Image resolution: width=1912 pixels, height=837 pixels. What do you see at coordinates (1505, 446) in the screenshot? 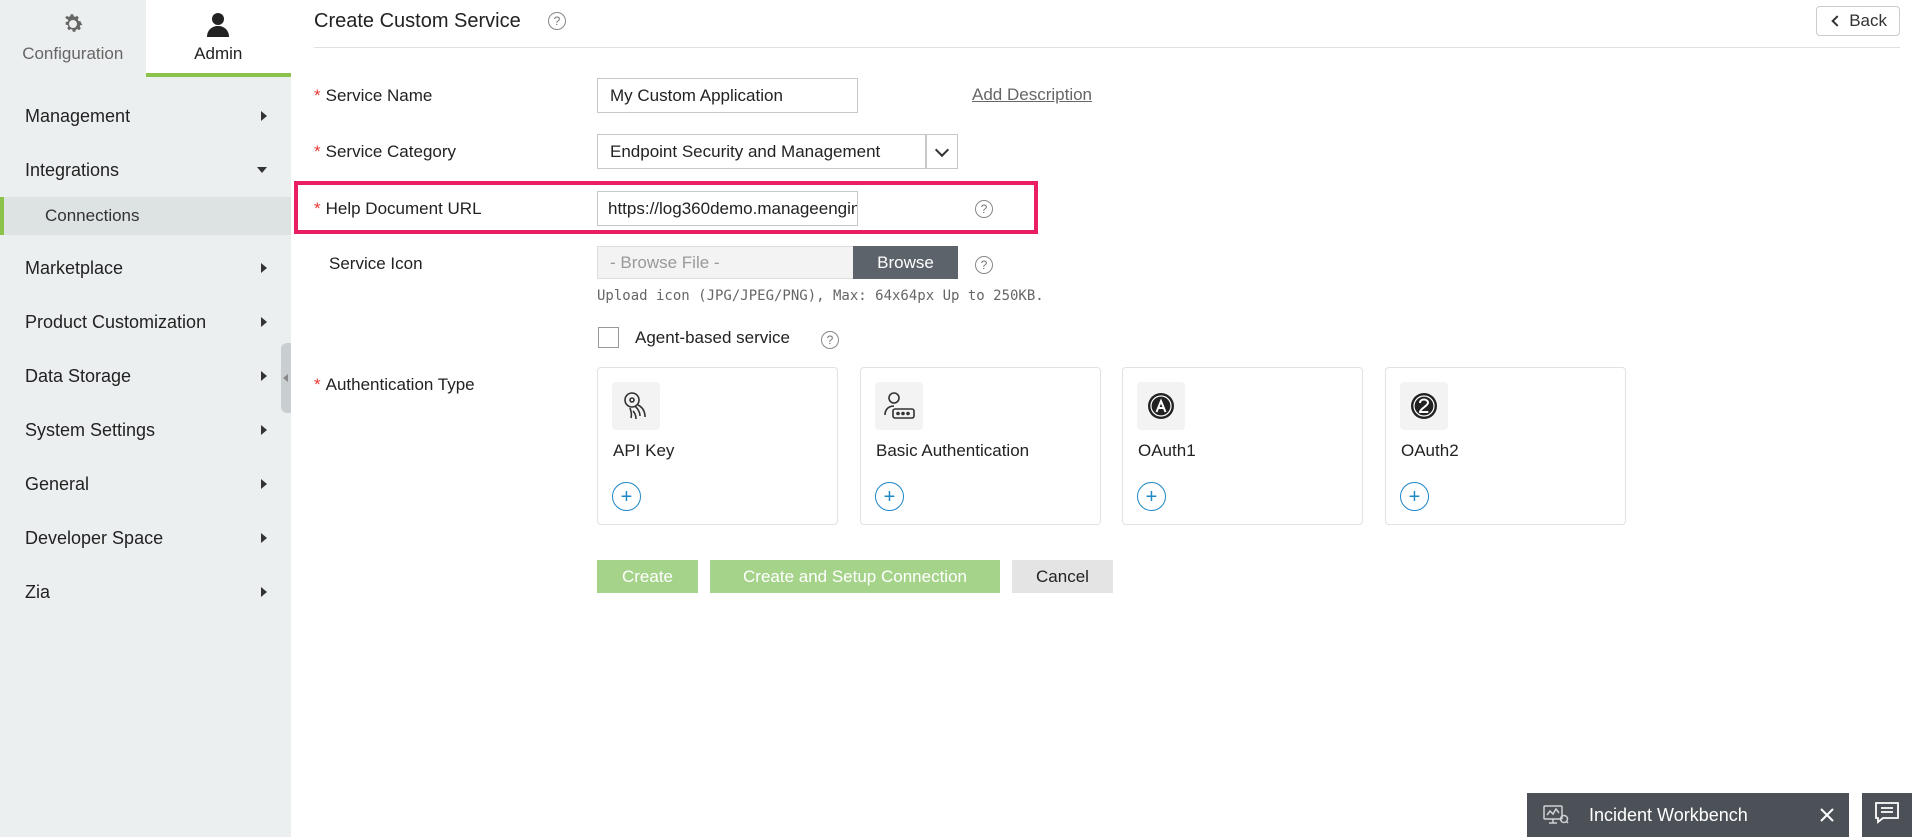
I see `auth-card-oauth2: OAuth2 +` at bounding box center [1505, 446].